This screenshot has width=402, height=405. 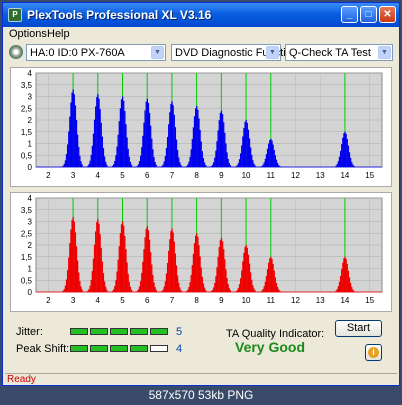 I want to click on peak-shift-meter, so click(x=119, y=348).